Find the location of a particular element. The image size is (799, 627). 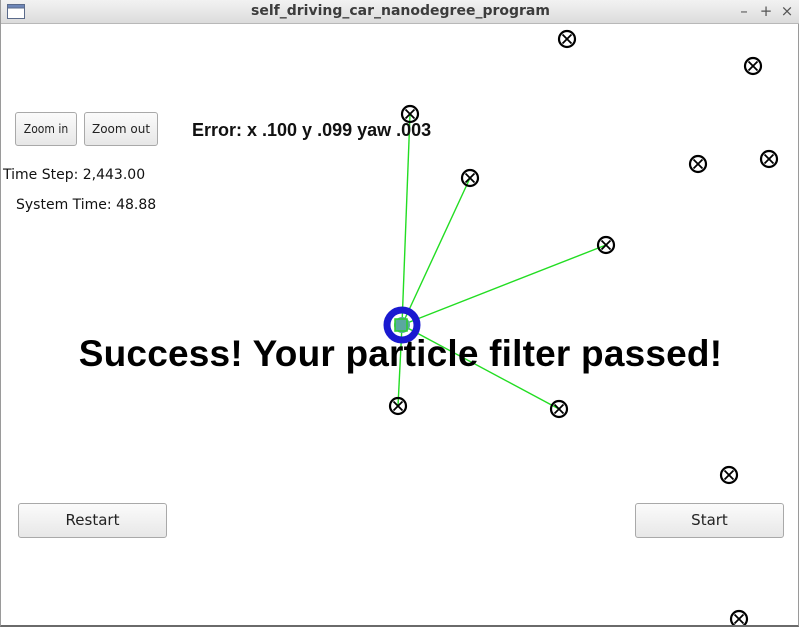

start-button: Start is located at coordinates (709, 520).